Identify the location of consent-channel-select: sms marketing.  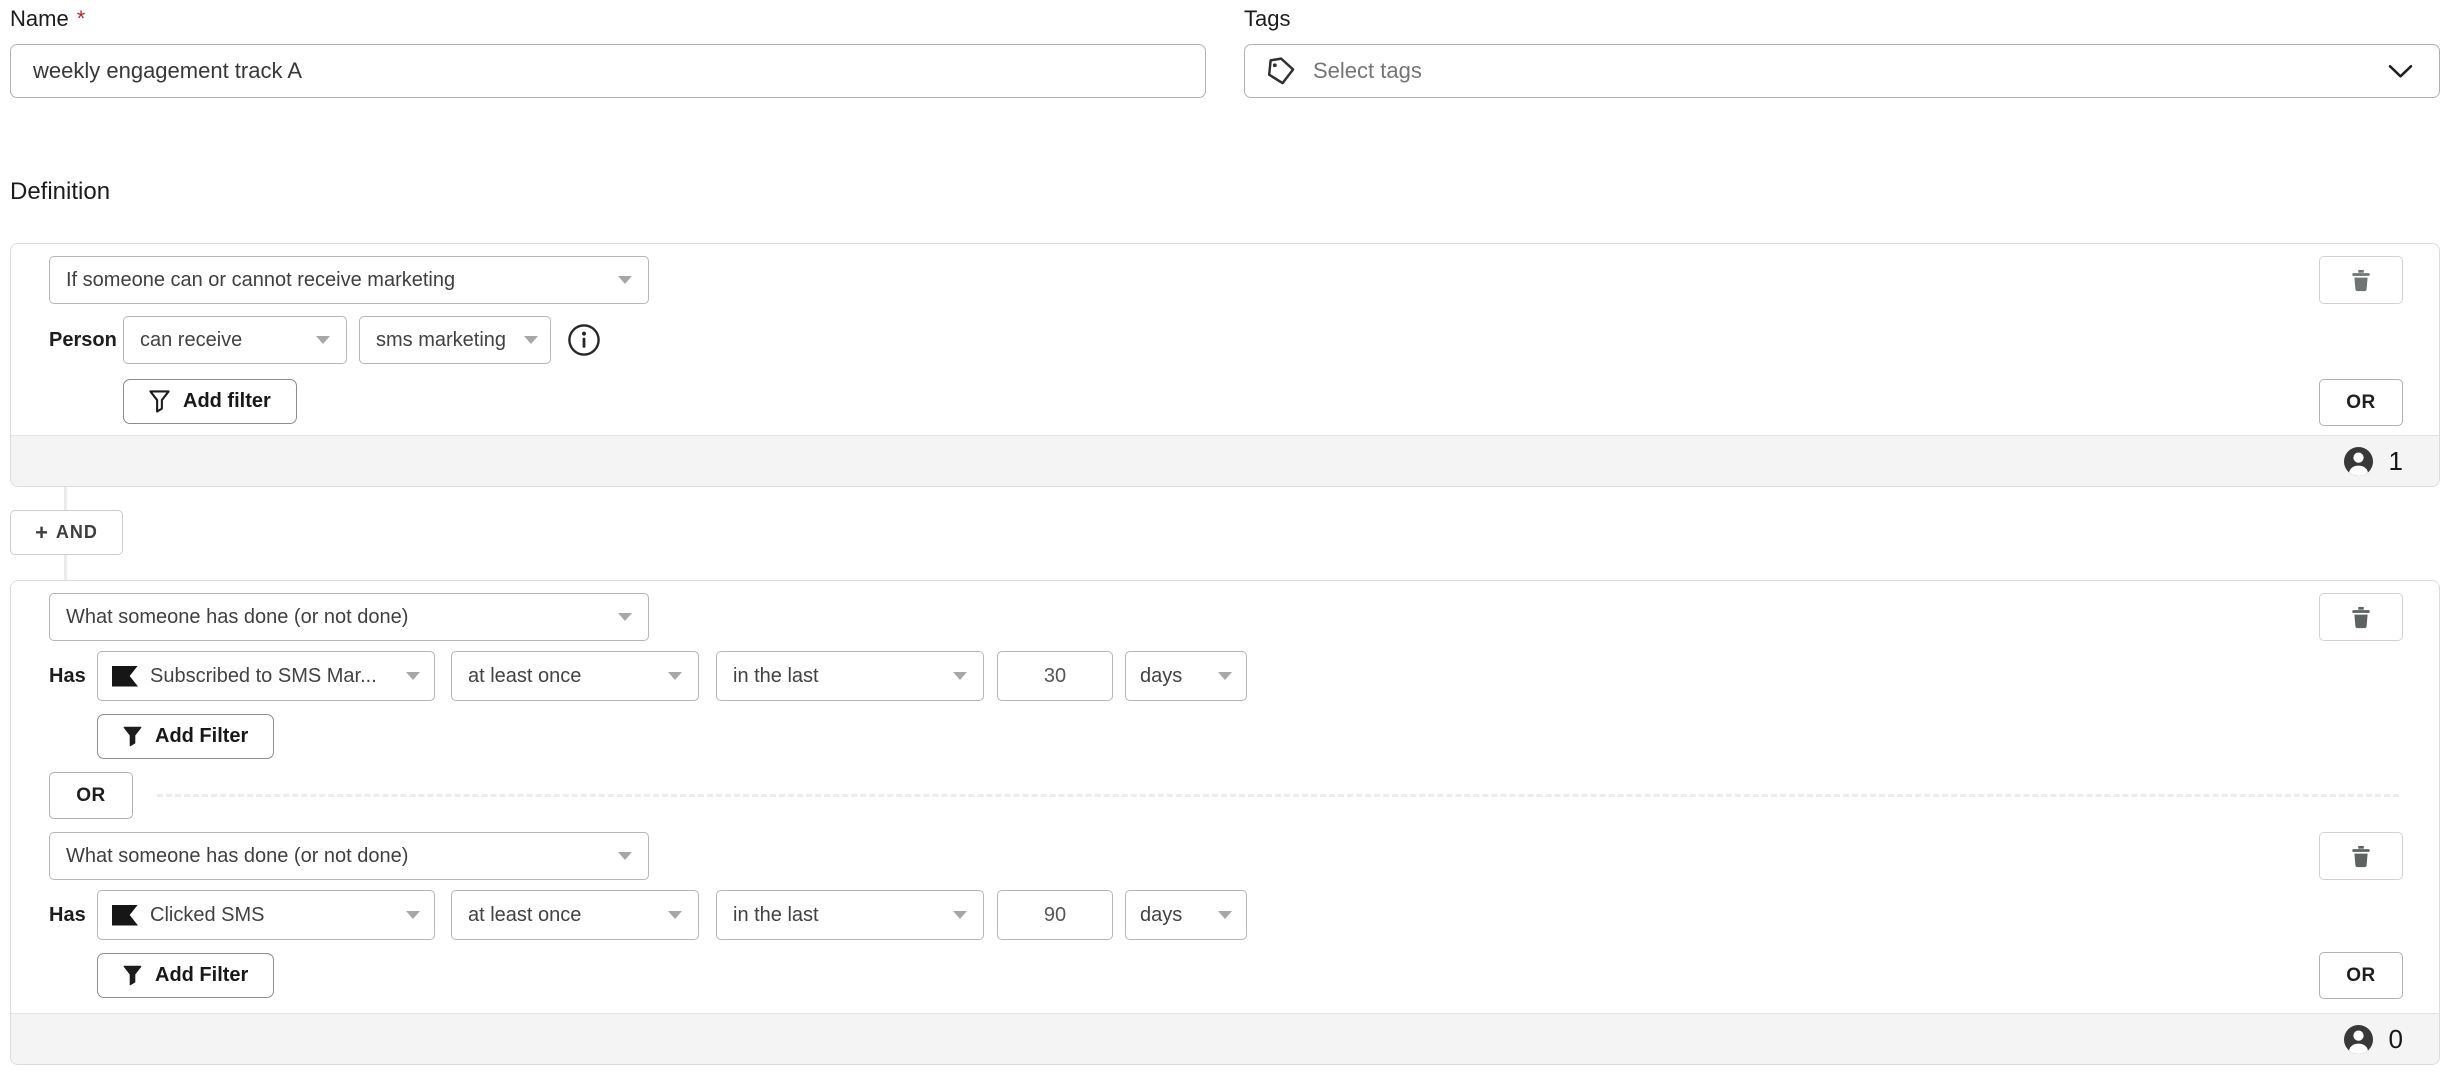
(455, 340).